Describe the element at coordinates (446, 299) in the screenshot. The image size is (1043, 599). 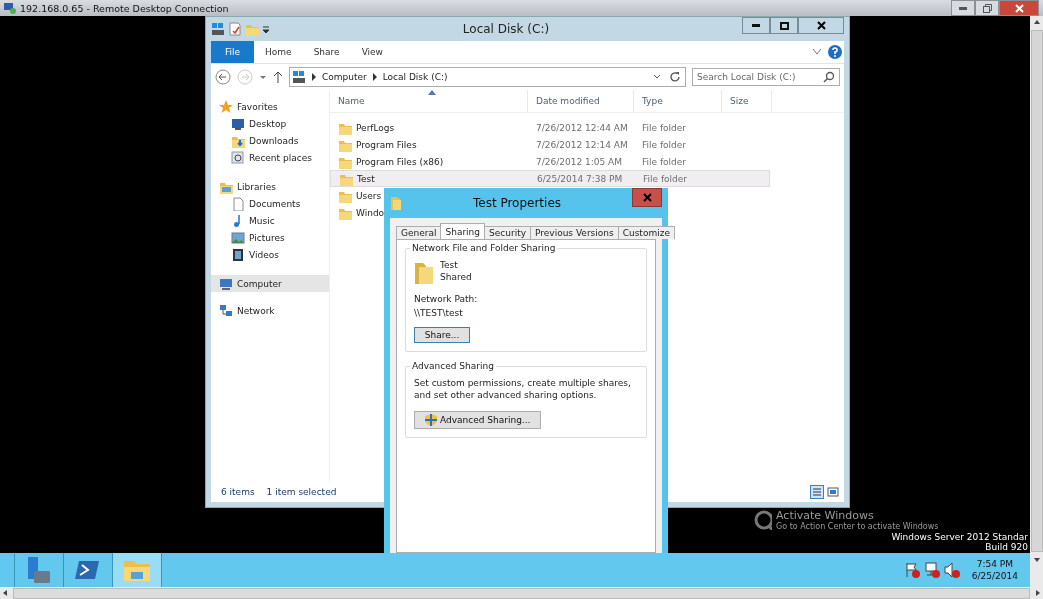
I see `field-label: Network Path:` at that location.